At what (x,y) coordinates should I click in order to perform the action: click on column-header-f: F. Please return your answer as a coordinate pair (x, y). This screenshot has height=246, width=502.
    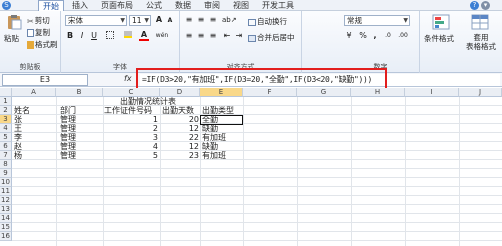
    Looking at the image, I should click on (270, 92).